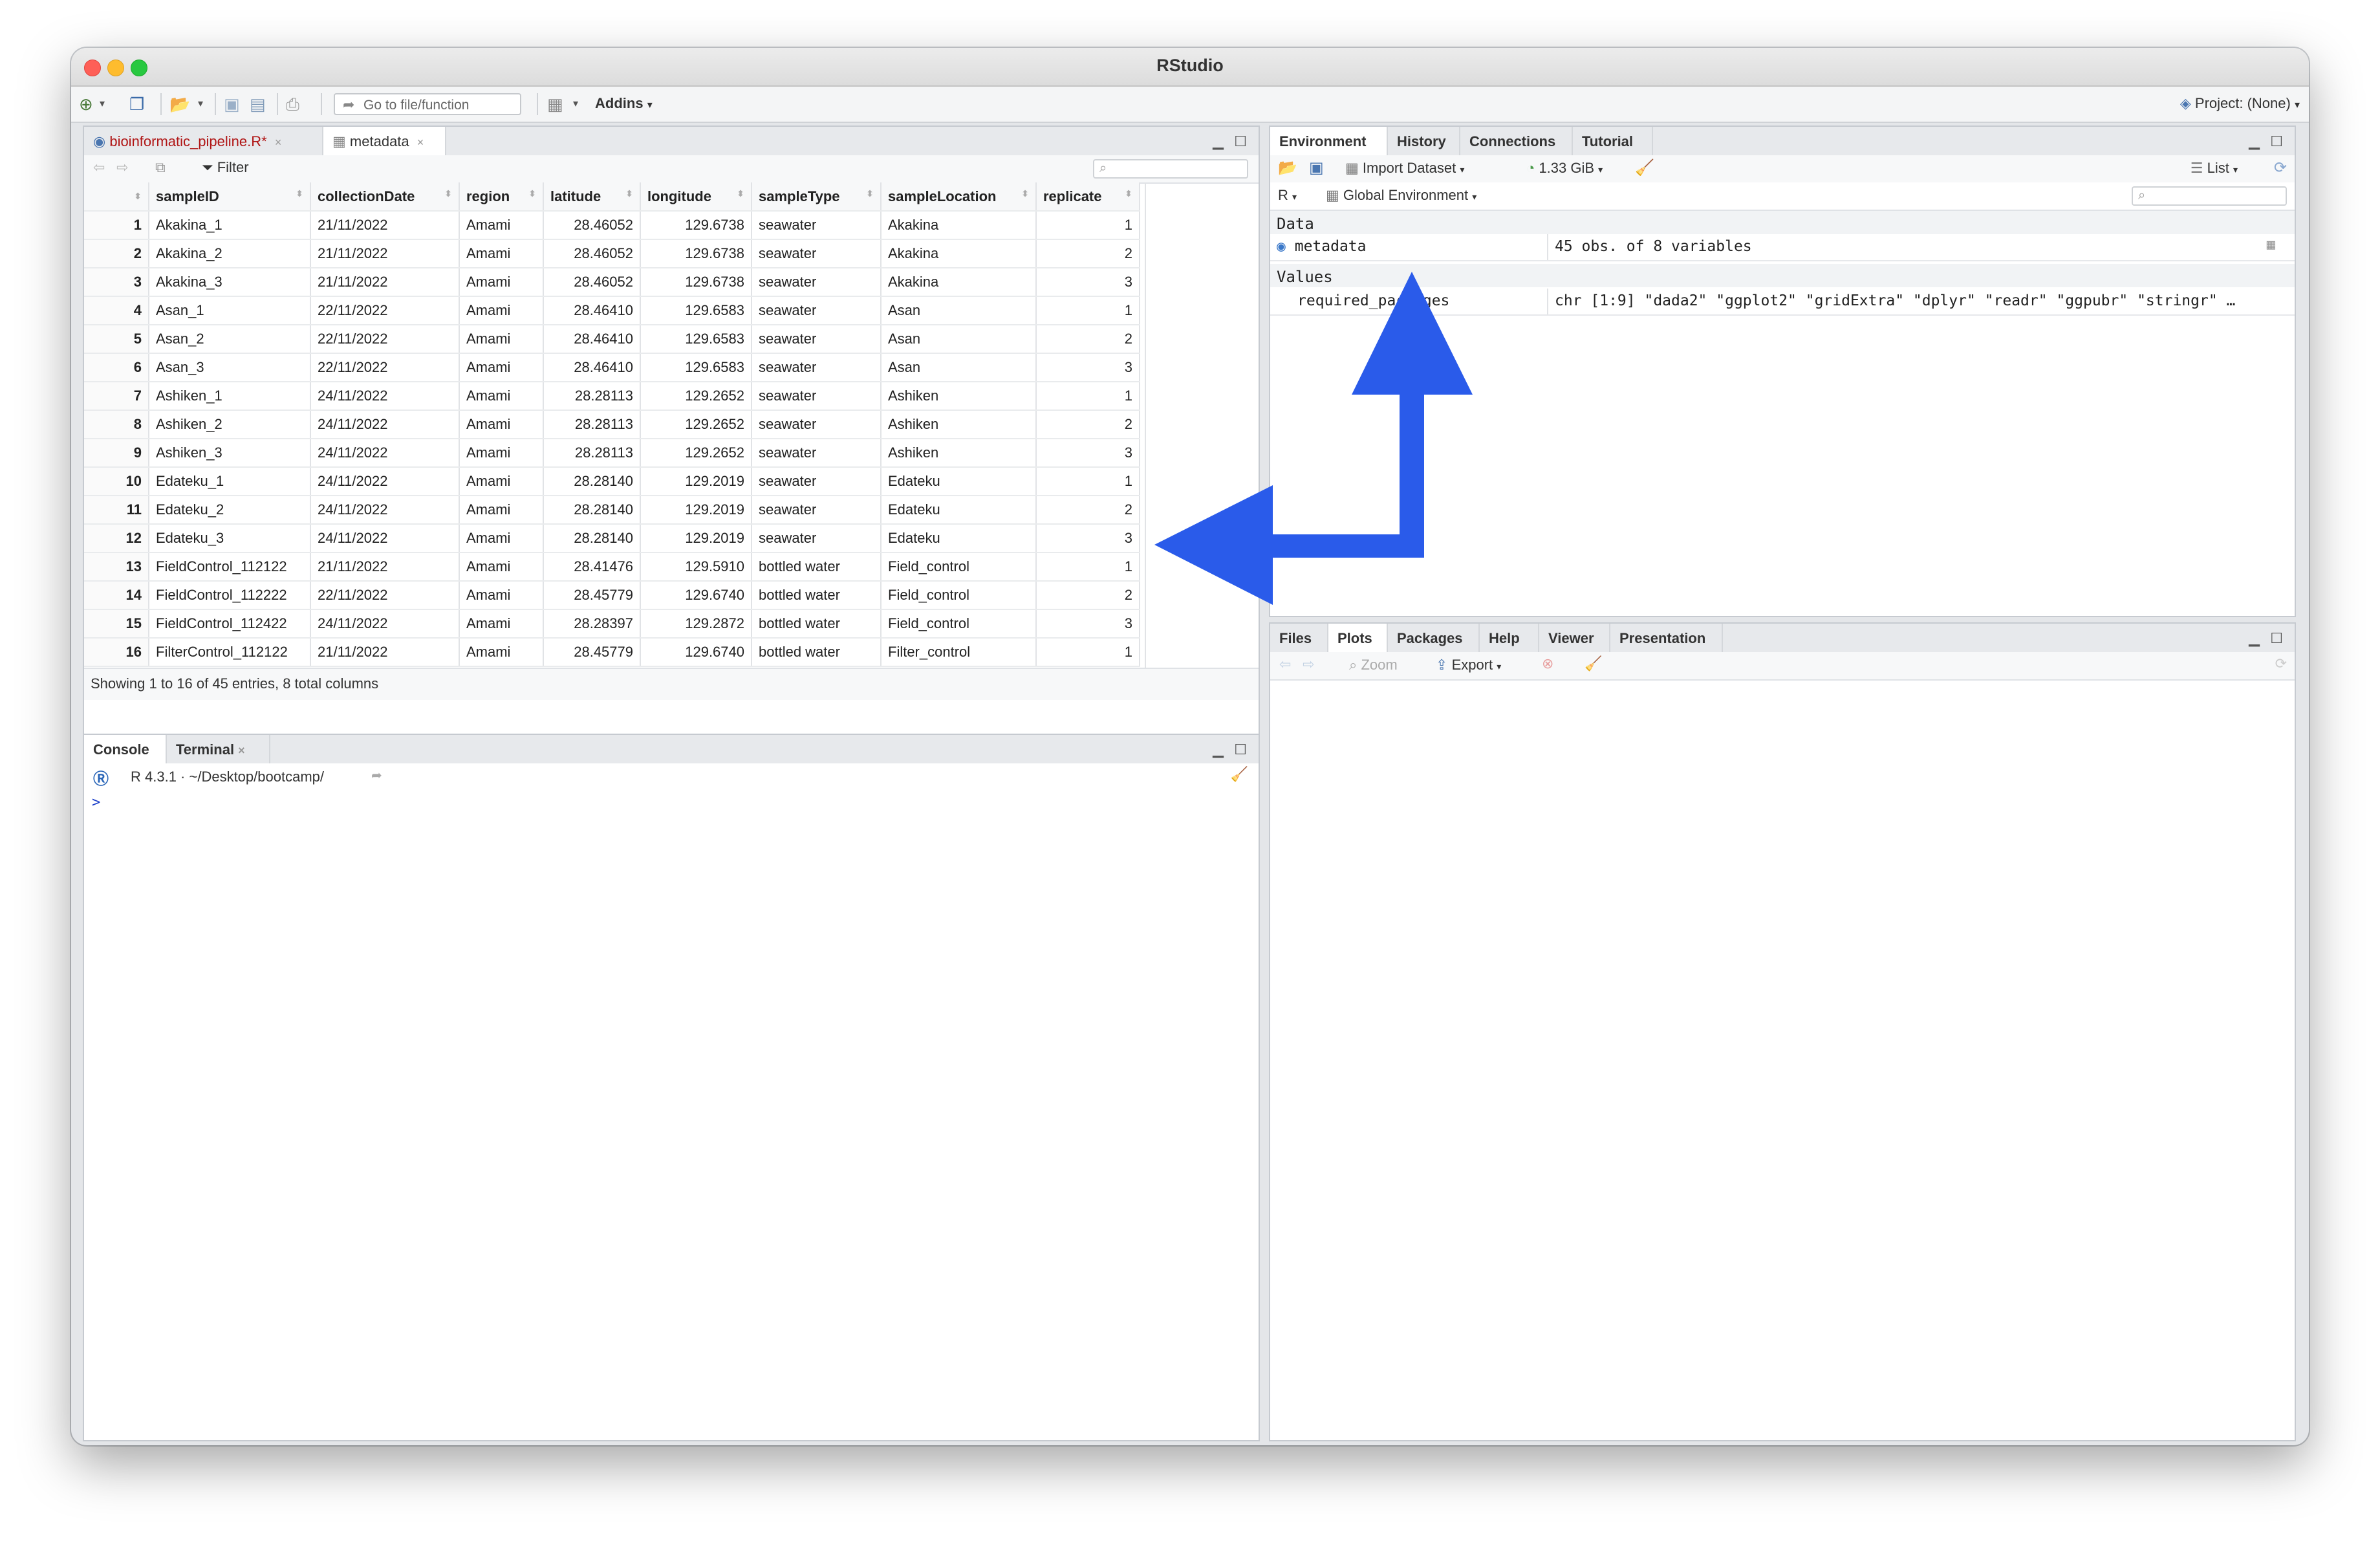  I want to click on annotation-arrow, so click(1313, 438).